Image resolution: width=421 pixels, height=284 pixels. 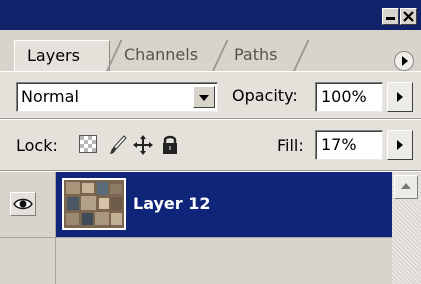 What do you see at coordinates (118, 145) in the screenshot?
I see `lock-image-pixels-icon` at bounding box center [118, 145].